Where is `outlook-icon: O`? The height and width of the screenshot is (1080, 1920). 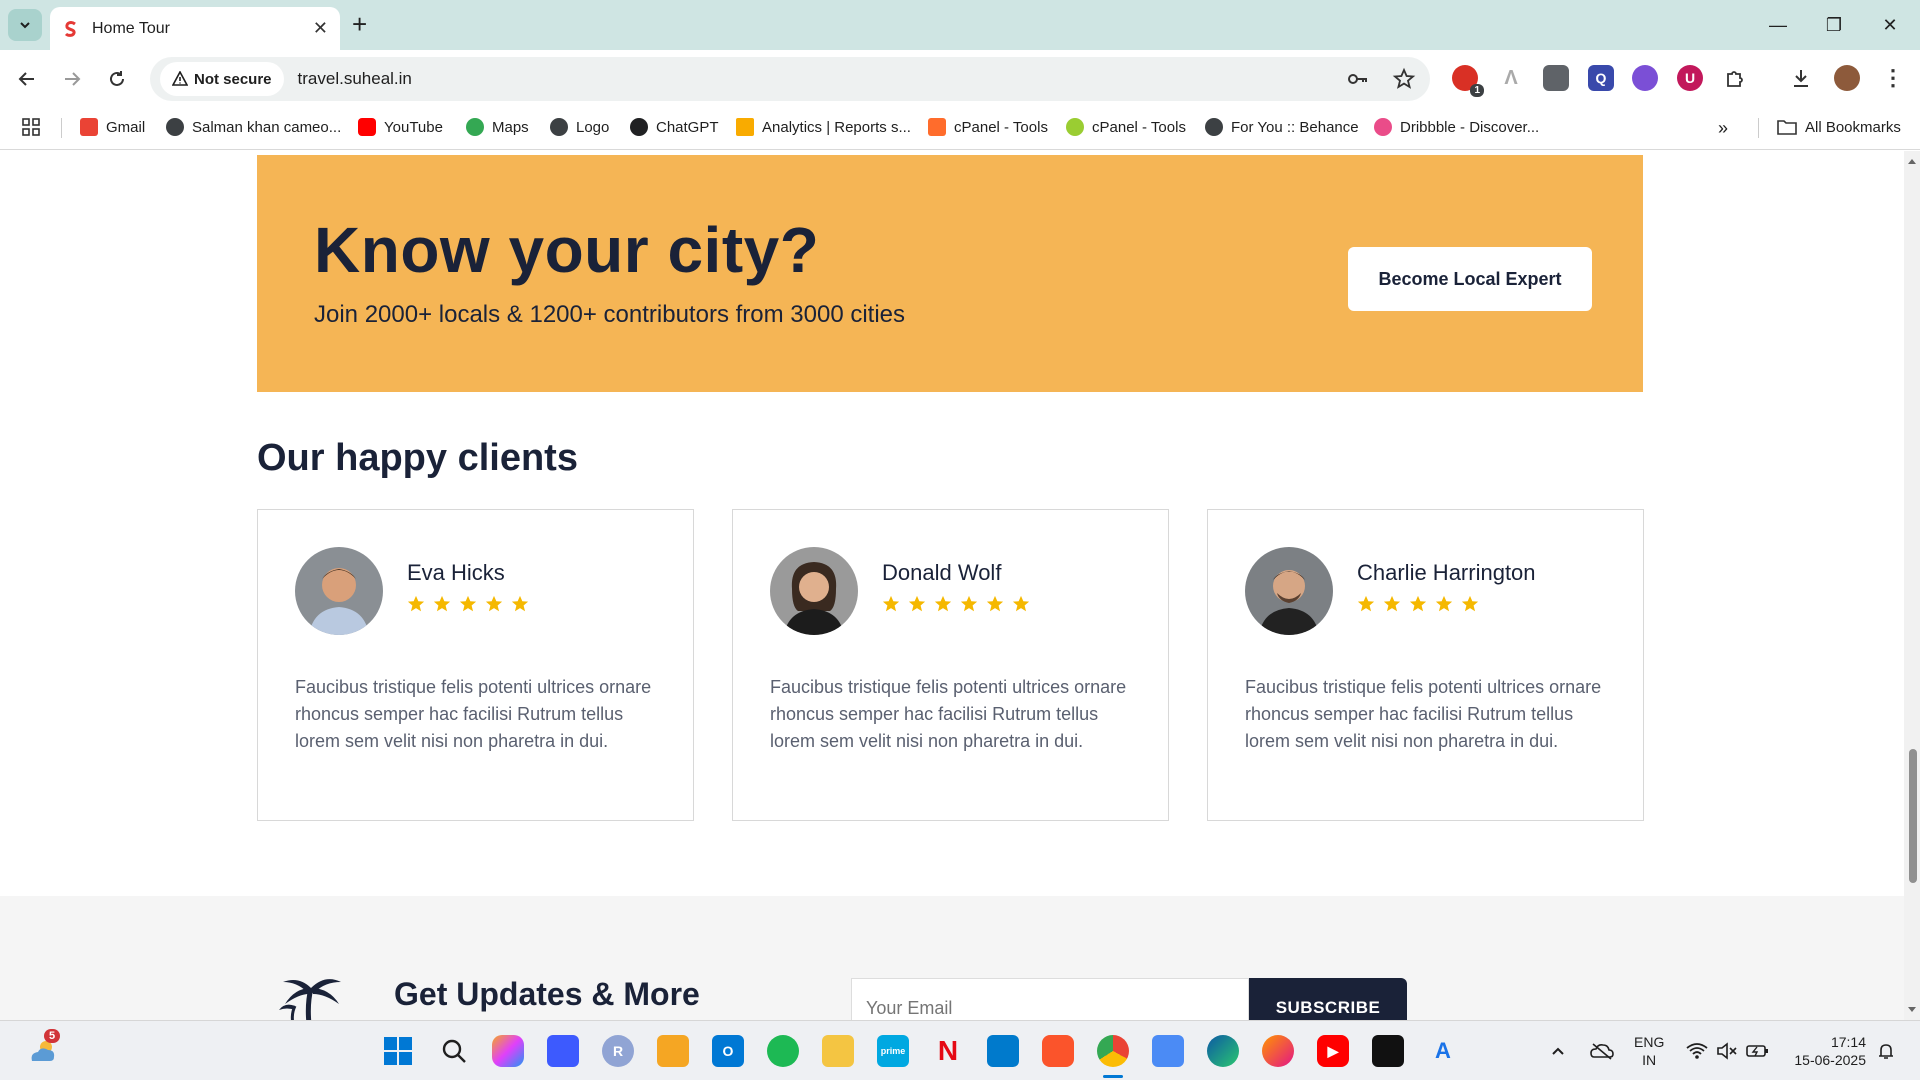
outlook-icon: O is located at coordinates (728, 1051).